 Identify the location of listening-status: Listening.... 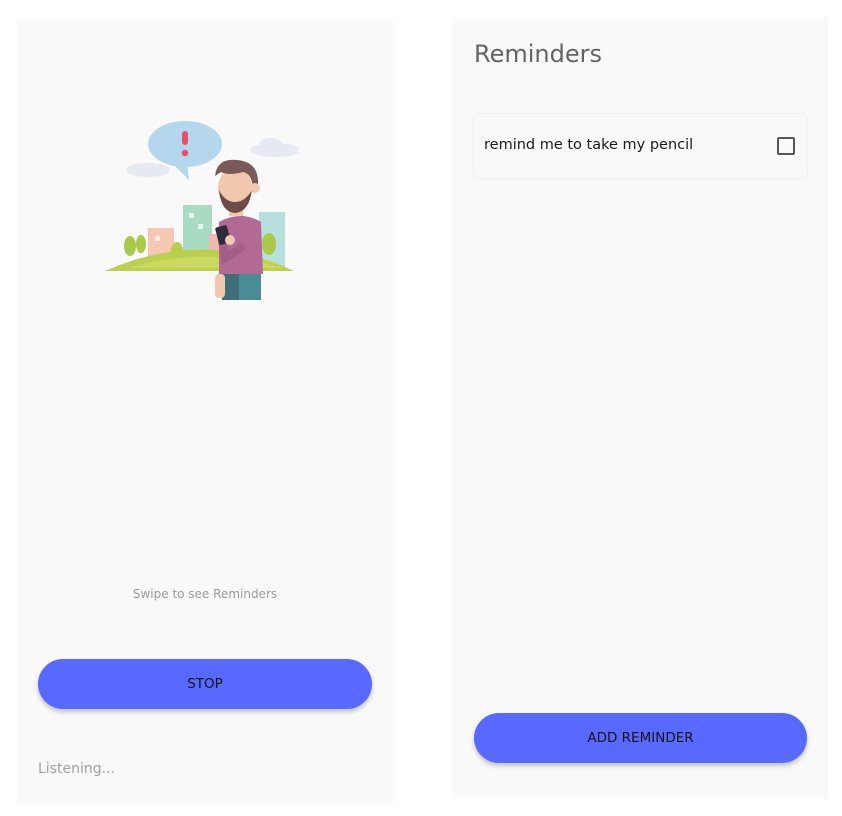
(76, 769).